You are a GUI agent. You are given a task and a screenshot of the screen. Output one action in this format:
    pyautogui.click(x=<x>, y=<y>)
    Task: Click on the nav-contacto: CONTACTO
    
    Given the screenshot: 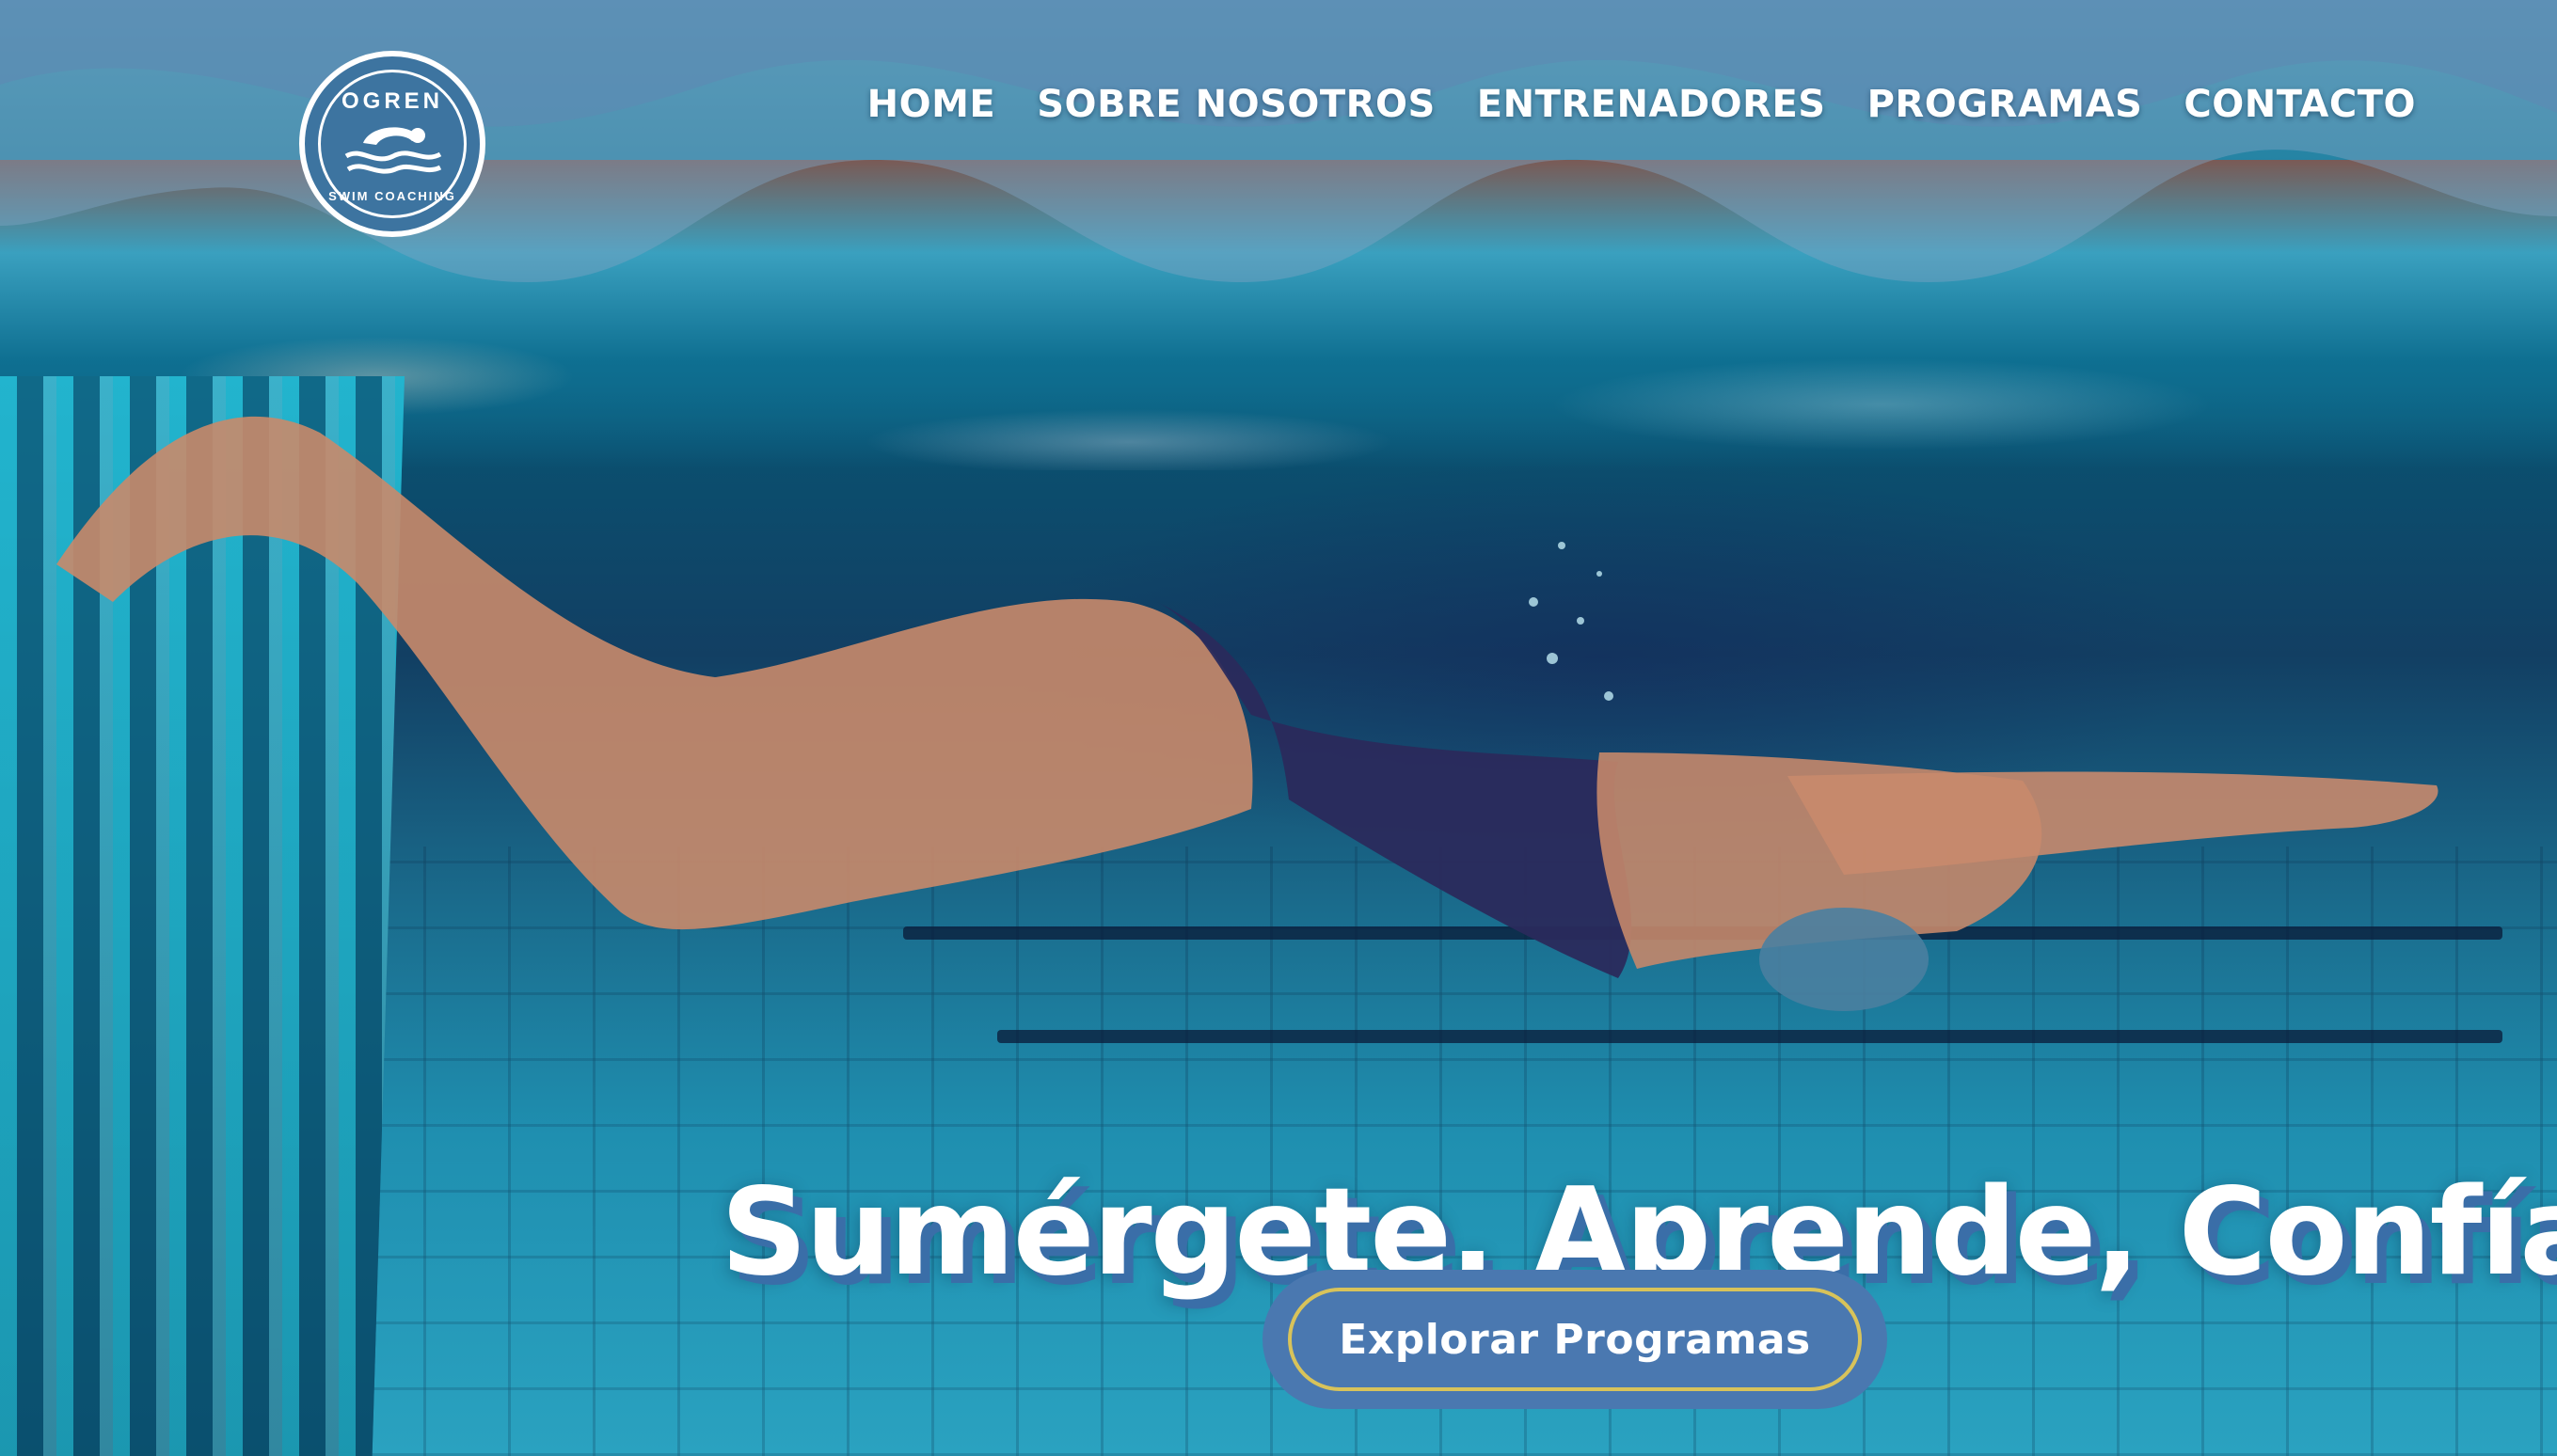 What is the action you would take?
    pyautogui.click(x=2300, y=104)
    